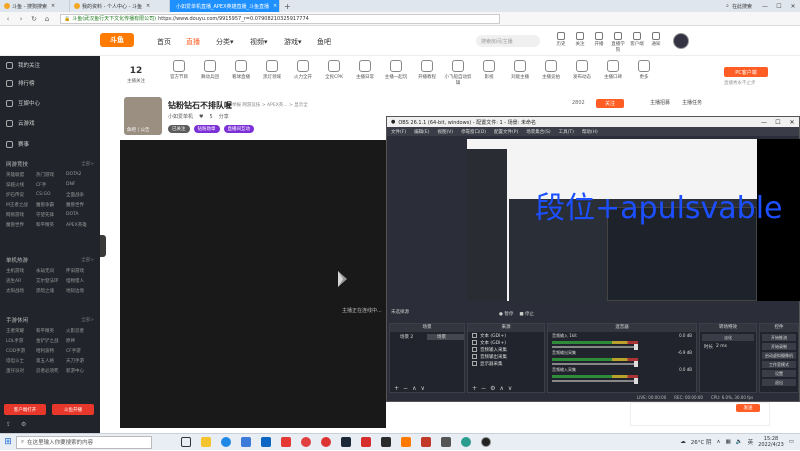 This screenshot has height=451, width=800. What do you see at coordinates (117, 40) in the screenshot?
I see `douyu-logo: 斗鱼` at bounding box center [117, 40].